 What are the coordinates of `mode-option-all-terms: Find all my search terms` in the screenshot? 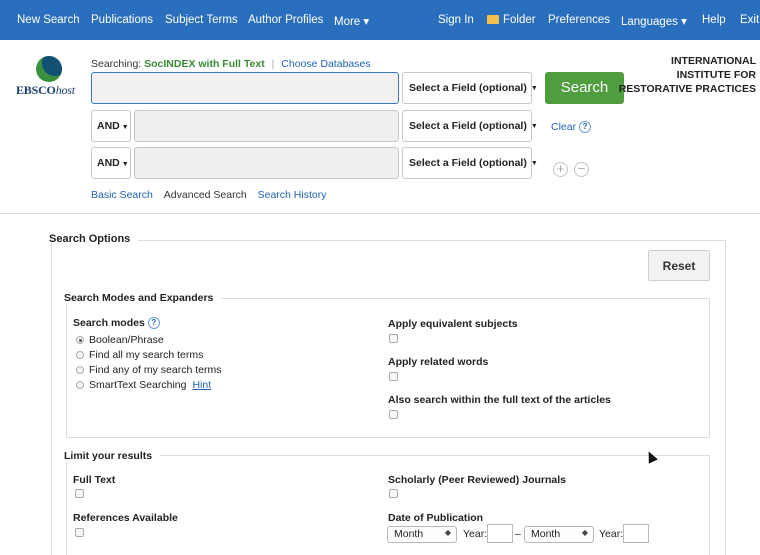 It's located at (139, 355).